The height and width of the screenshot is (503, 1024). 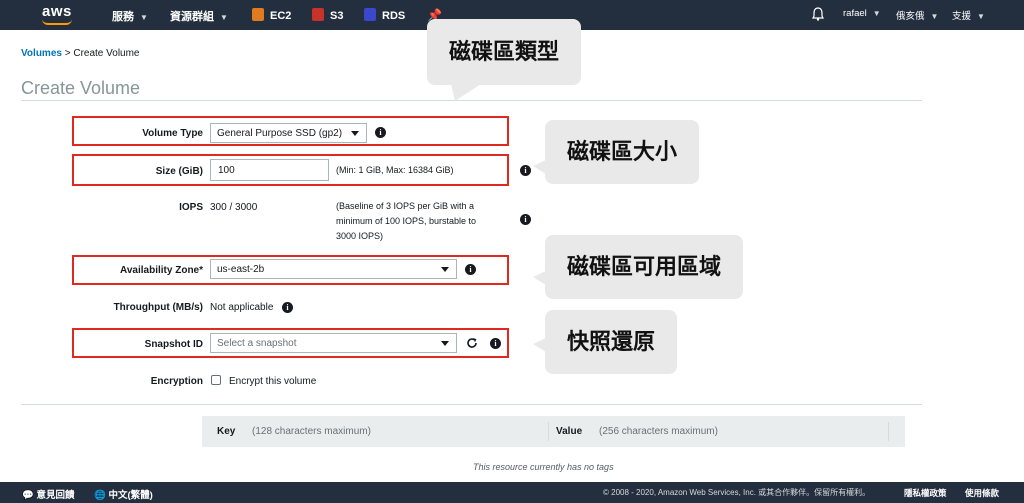 I want to click on shortcut-rds-label: RDS, so click(x=394, y=16).